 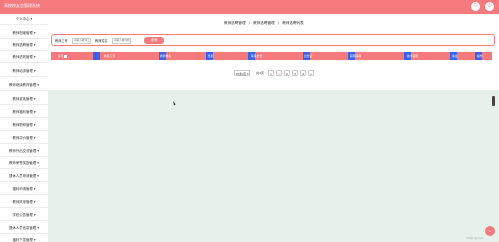 What do you see at coordinates (211, 56) in the screenshot?
I see `column-header-gender: 性别` at bounding box center [211, 56].